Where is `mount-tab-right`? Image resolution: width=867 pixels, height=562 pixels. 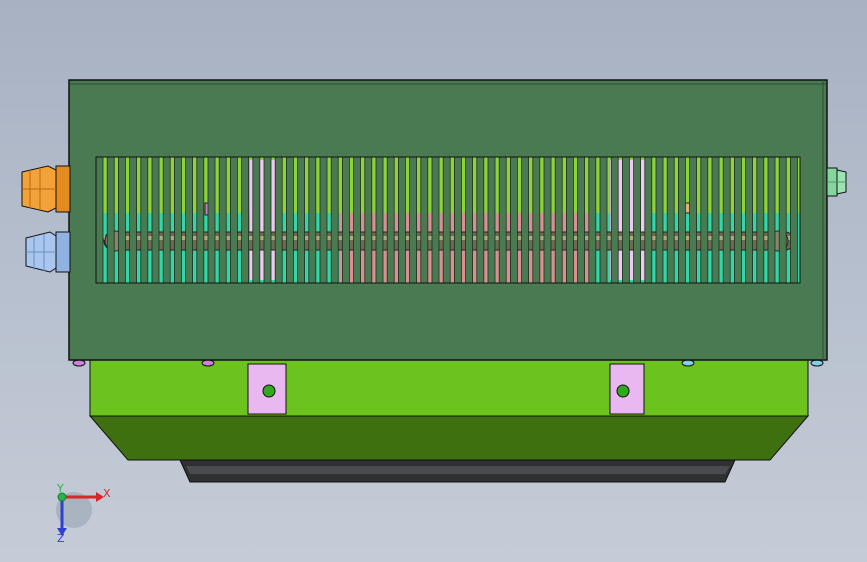
mount-tab-right is located at coordinates (627, 389).